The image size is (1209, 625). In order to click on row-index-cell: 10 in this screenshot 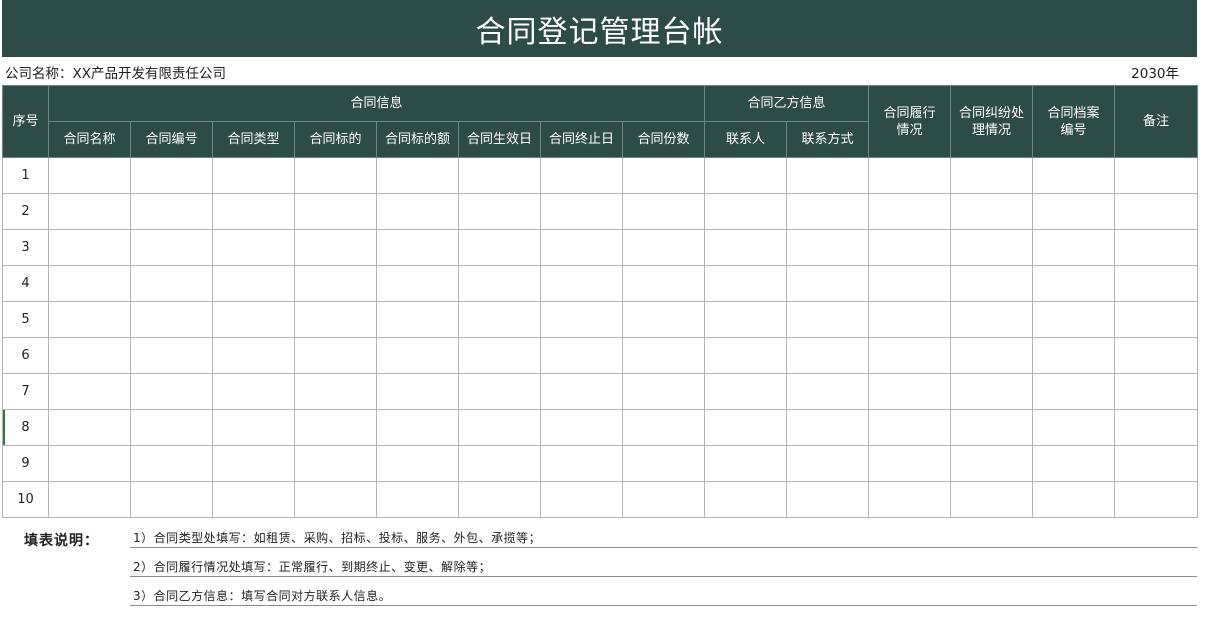, I will do `click(25, 499)`.